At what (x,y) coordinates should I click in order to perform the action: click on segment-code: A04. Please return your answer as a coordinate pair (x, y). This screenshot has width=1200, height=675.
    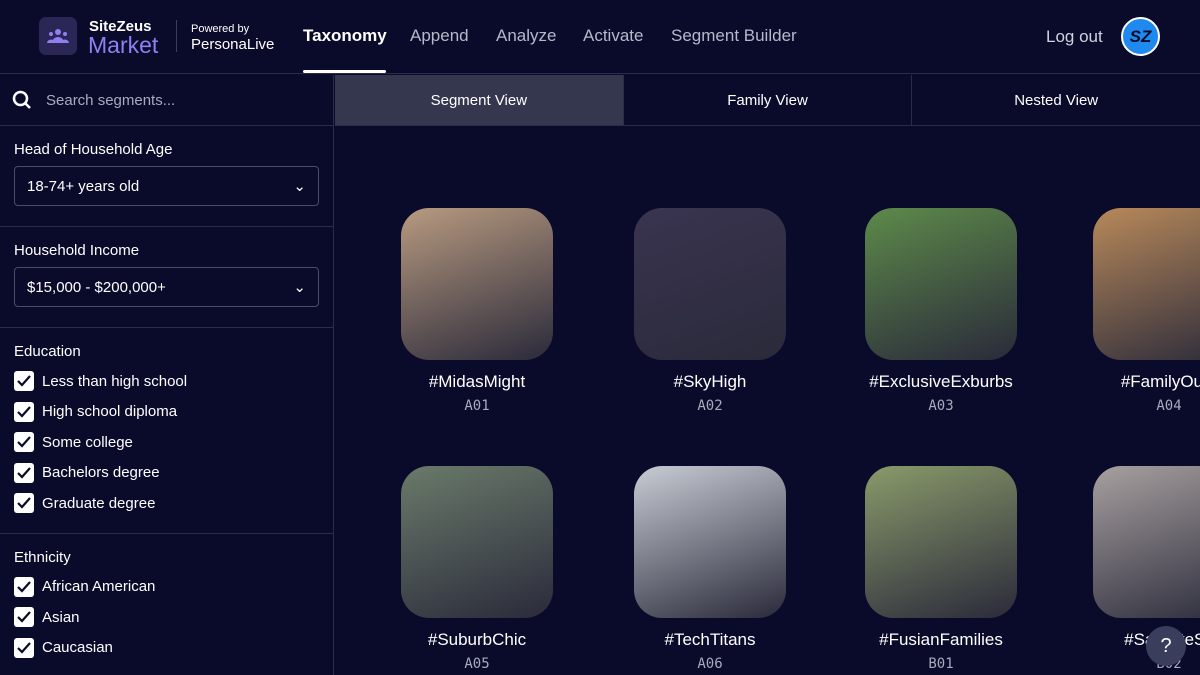
    Looking at the image, I should click on (1169, 406).